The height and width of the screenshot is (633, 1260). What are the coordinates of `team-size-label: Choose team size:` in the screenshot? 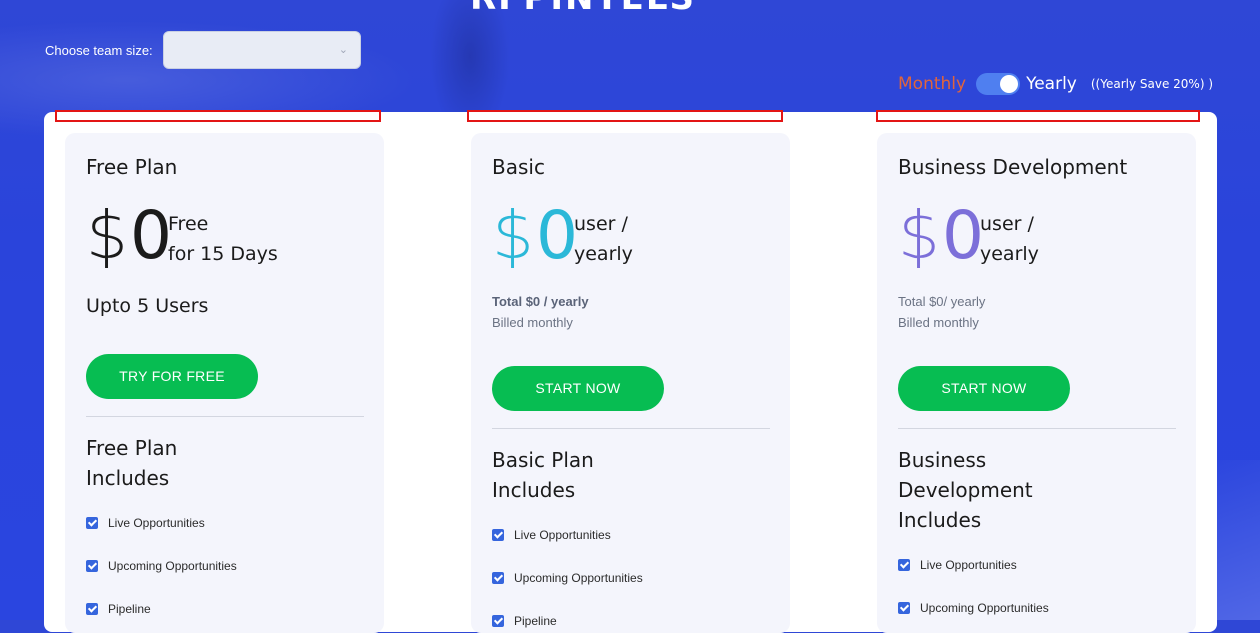 It's located at (99, 50).